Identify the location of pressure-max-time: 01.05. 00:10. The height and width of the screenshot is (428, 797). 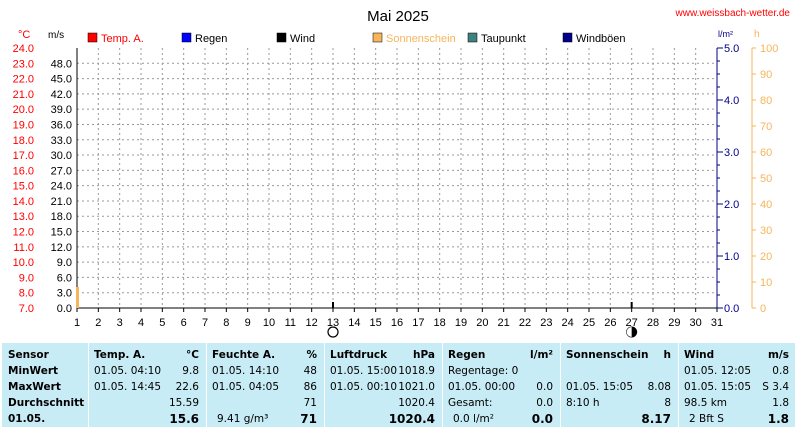
(363, 387).